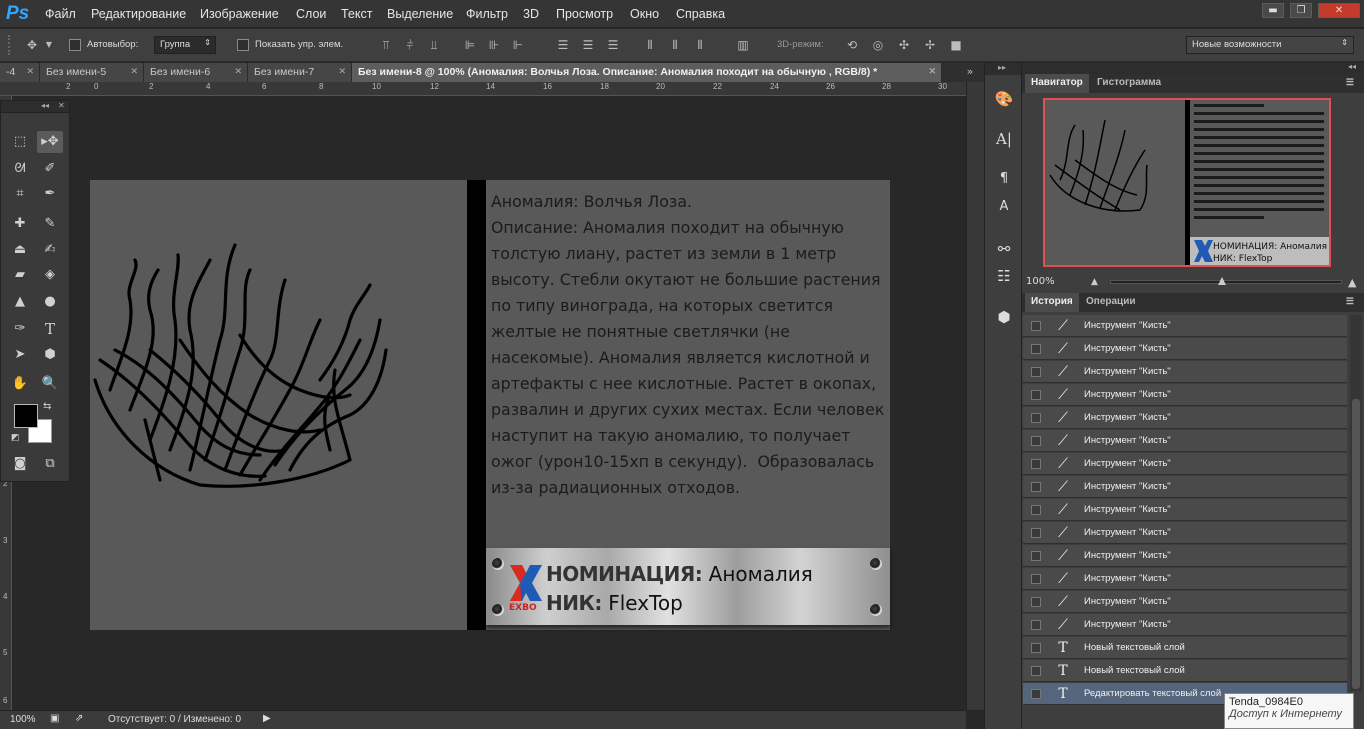 The width and height of the screenshot is (1364, 729). Describe the element at coordinates (584, 14) in the screenshot. I see `menu-view: Просмотр` at that location.